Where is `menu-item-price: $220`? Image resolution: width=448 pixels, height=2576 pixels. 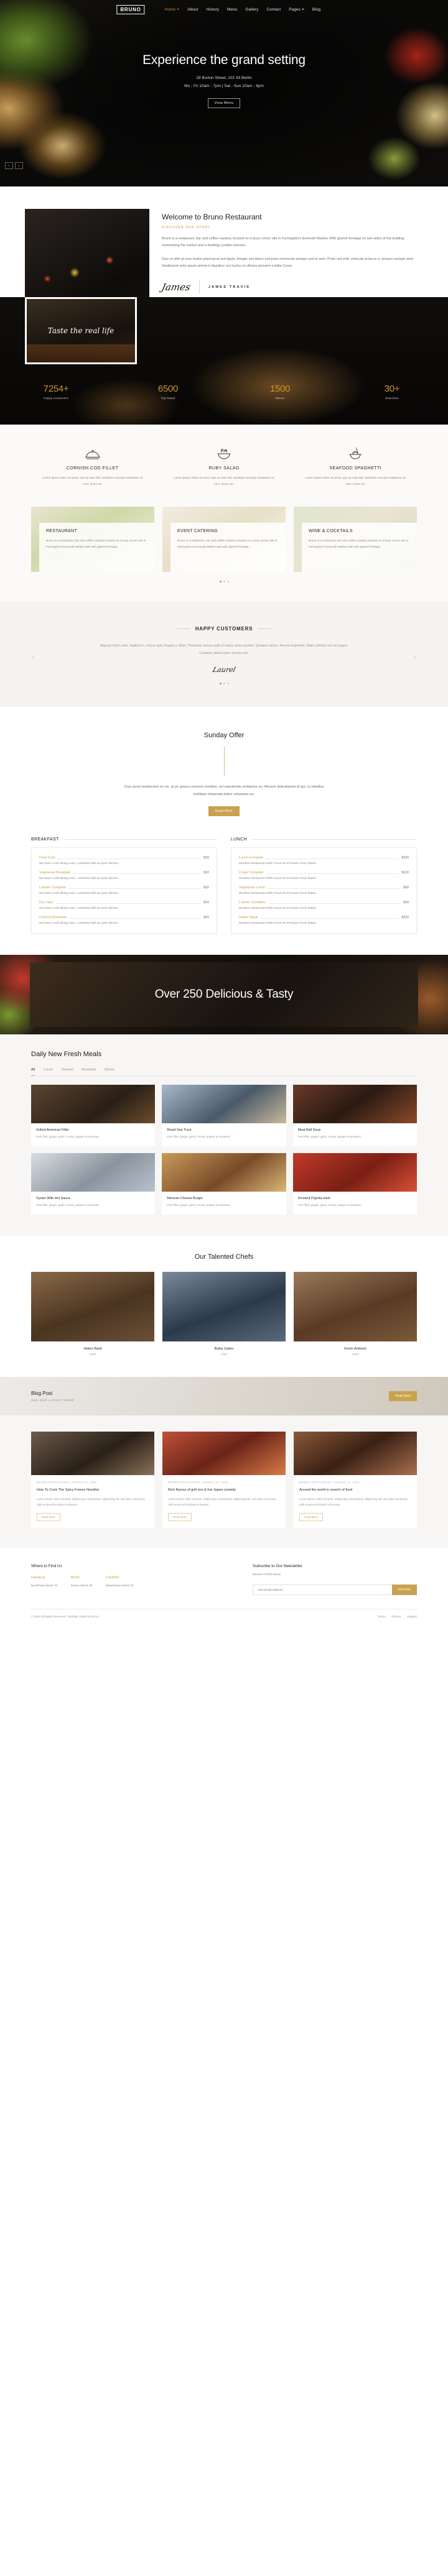 menu-item-price: $220 is located at coordinates (405, 858).